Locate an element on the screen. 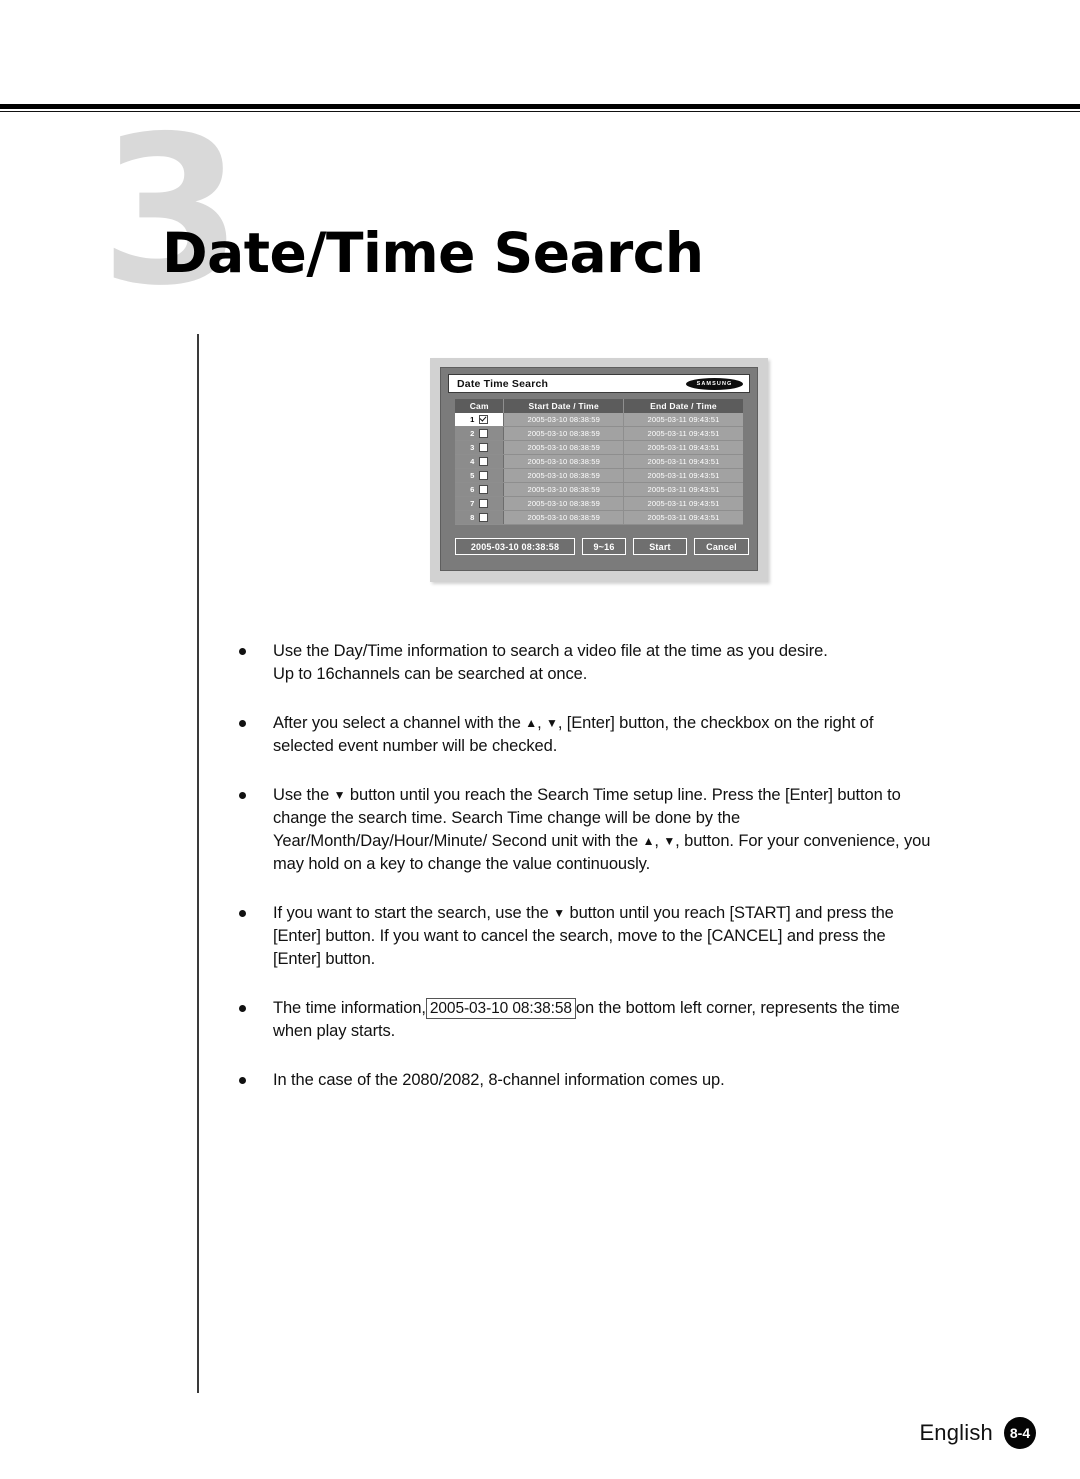  inline-time-value: 2005-03-10 08:38:58 is located at coordinates (500, 1008).